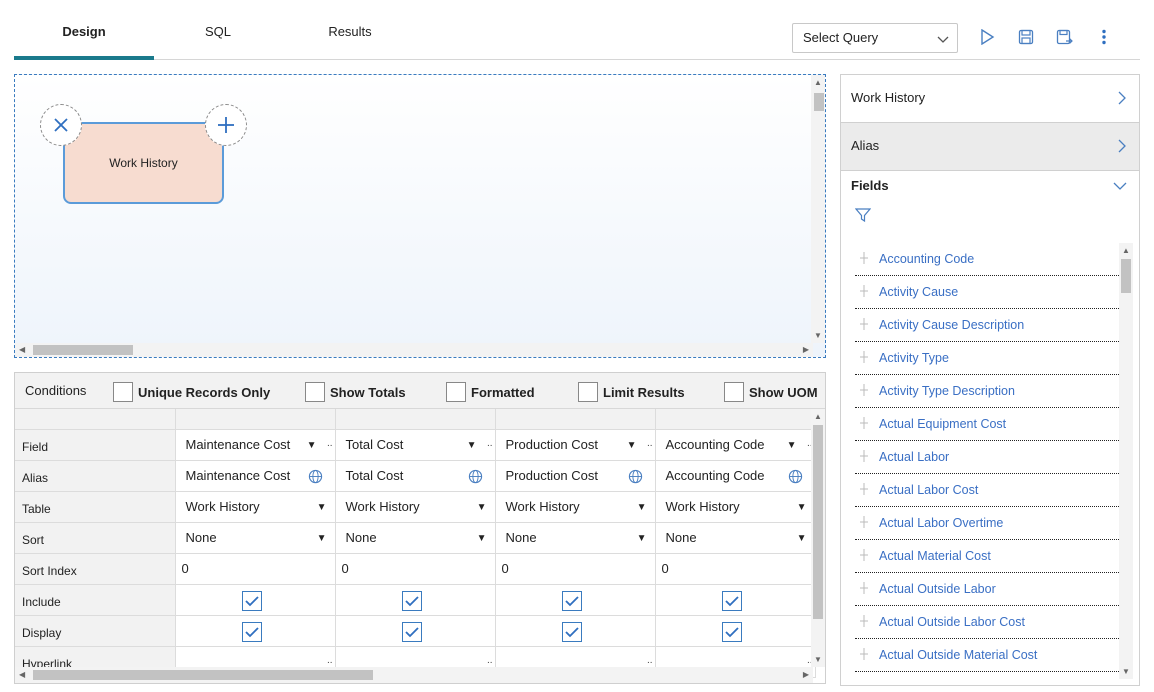 The height and width of the screenshot is (692, 1154). I want to click on alias-input: Maintenance Cost, so click(255, 476).